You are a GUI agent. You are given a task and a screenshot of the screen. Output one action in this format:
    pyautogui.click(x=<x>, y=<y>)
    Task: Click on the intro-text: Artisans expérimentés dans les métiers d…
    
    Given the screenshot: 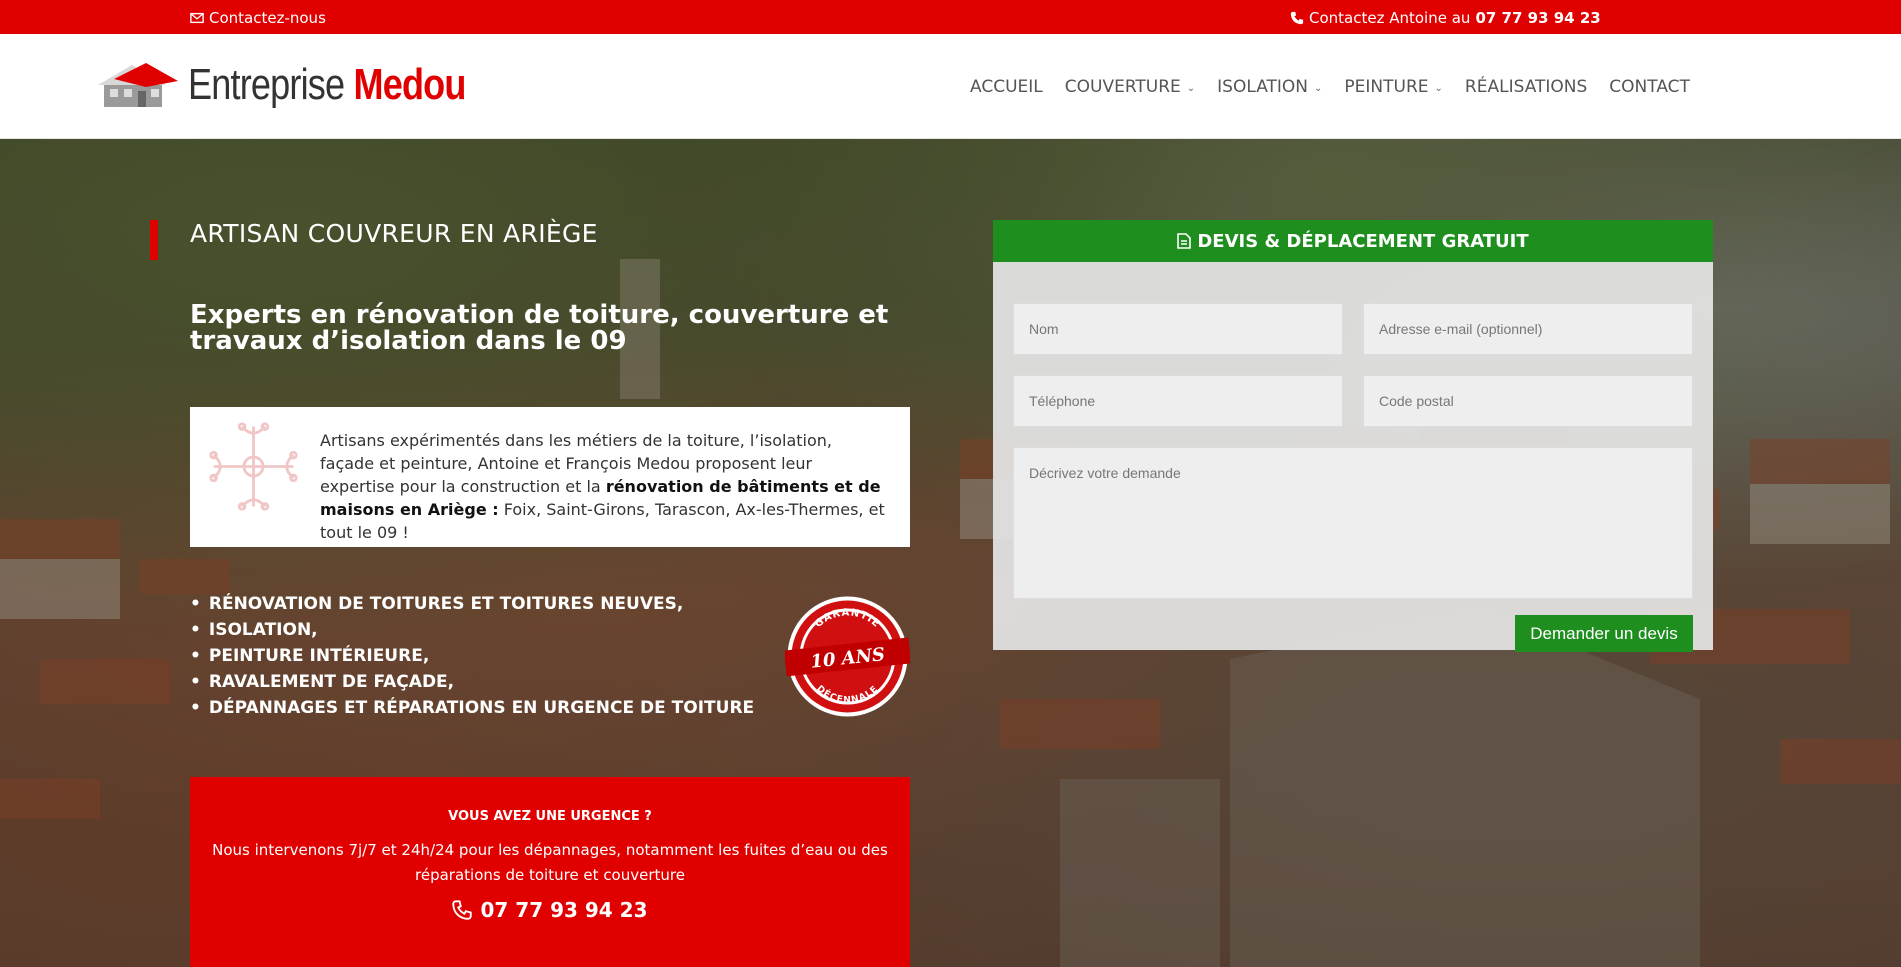 What is the action you would take?
    pyautogui.click(x=605, y=486)
    